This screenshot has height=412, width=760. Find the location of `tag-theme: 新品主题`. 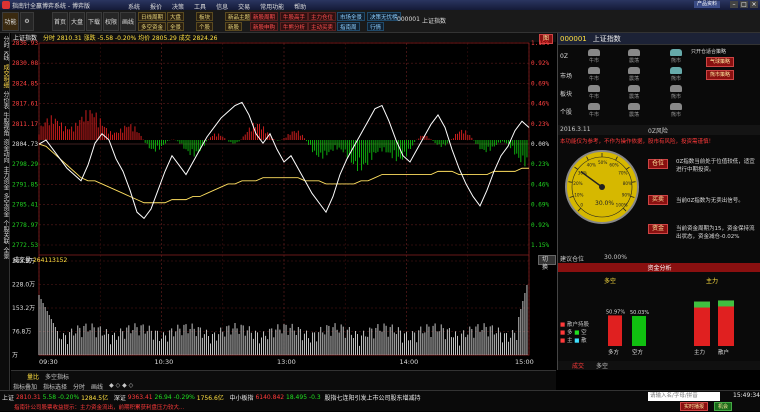

tag-theme: 新品主题 is located at coordinates (239, 16).